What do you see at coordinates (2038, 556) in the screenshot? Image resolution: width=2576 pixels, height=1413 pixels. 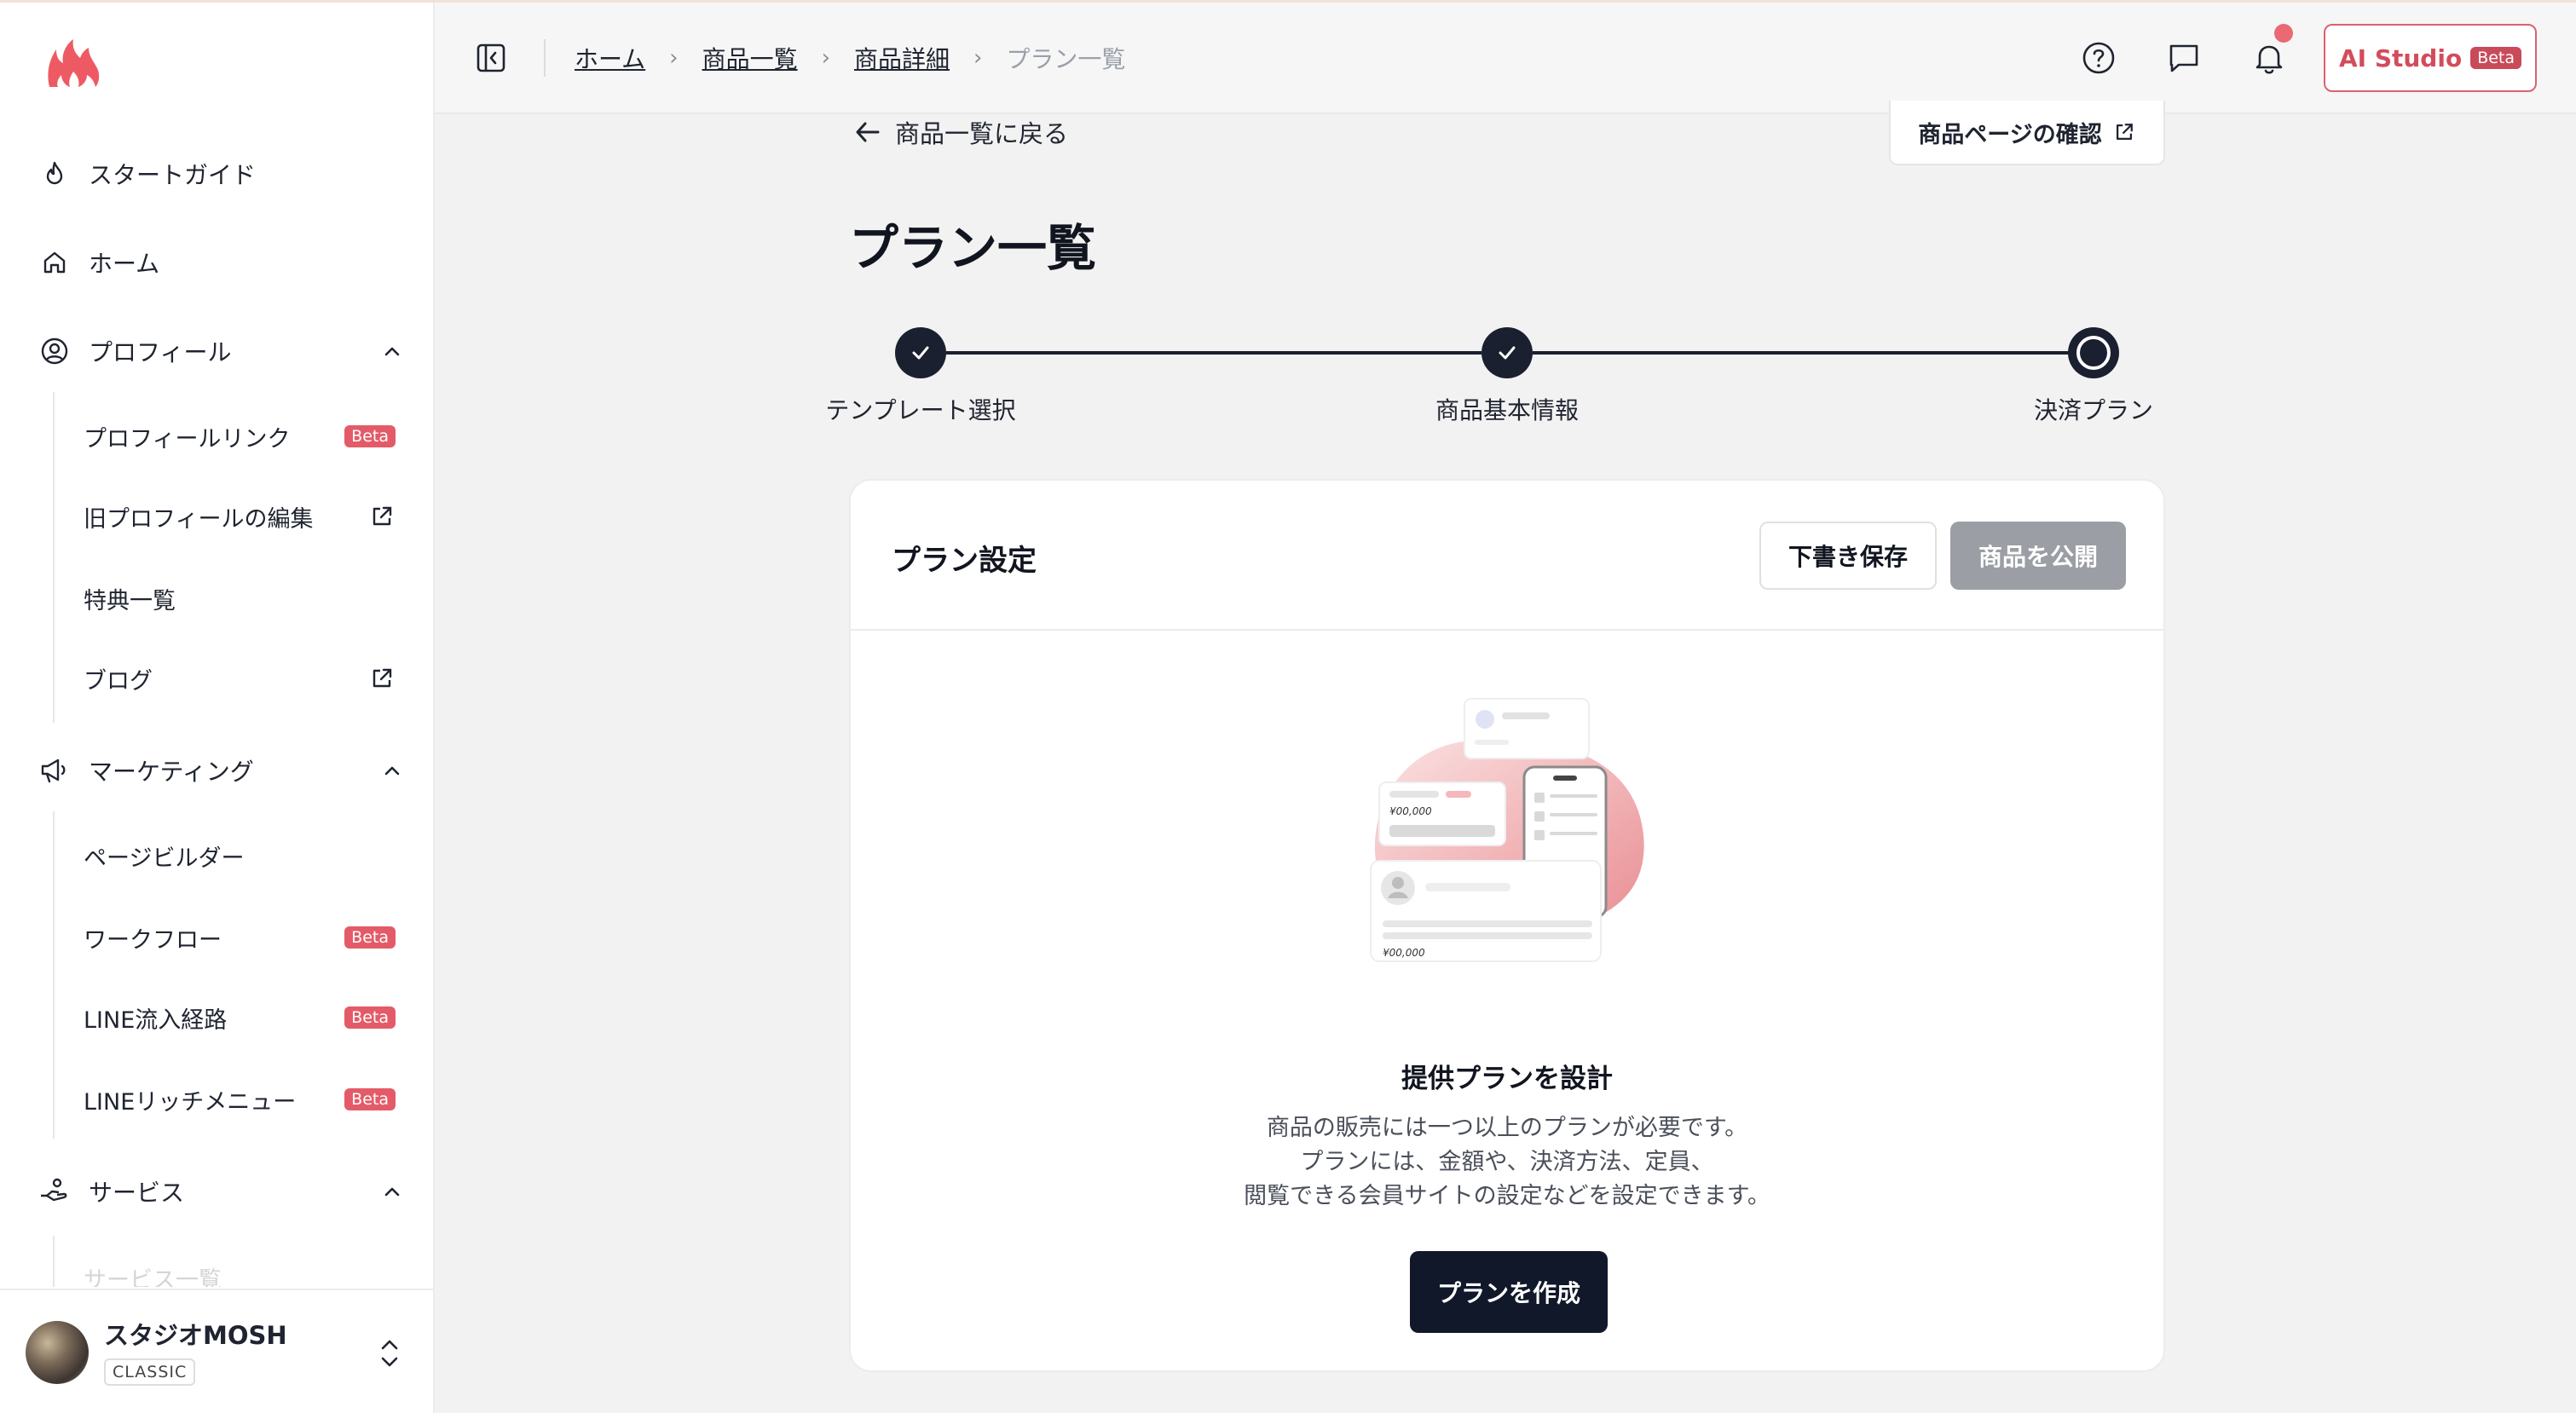 I see `publish-product-button: 商品を公開` at bounding box center [2038, 556].